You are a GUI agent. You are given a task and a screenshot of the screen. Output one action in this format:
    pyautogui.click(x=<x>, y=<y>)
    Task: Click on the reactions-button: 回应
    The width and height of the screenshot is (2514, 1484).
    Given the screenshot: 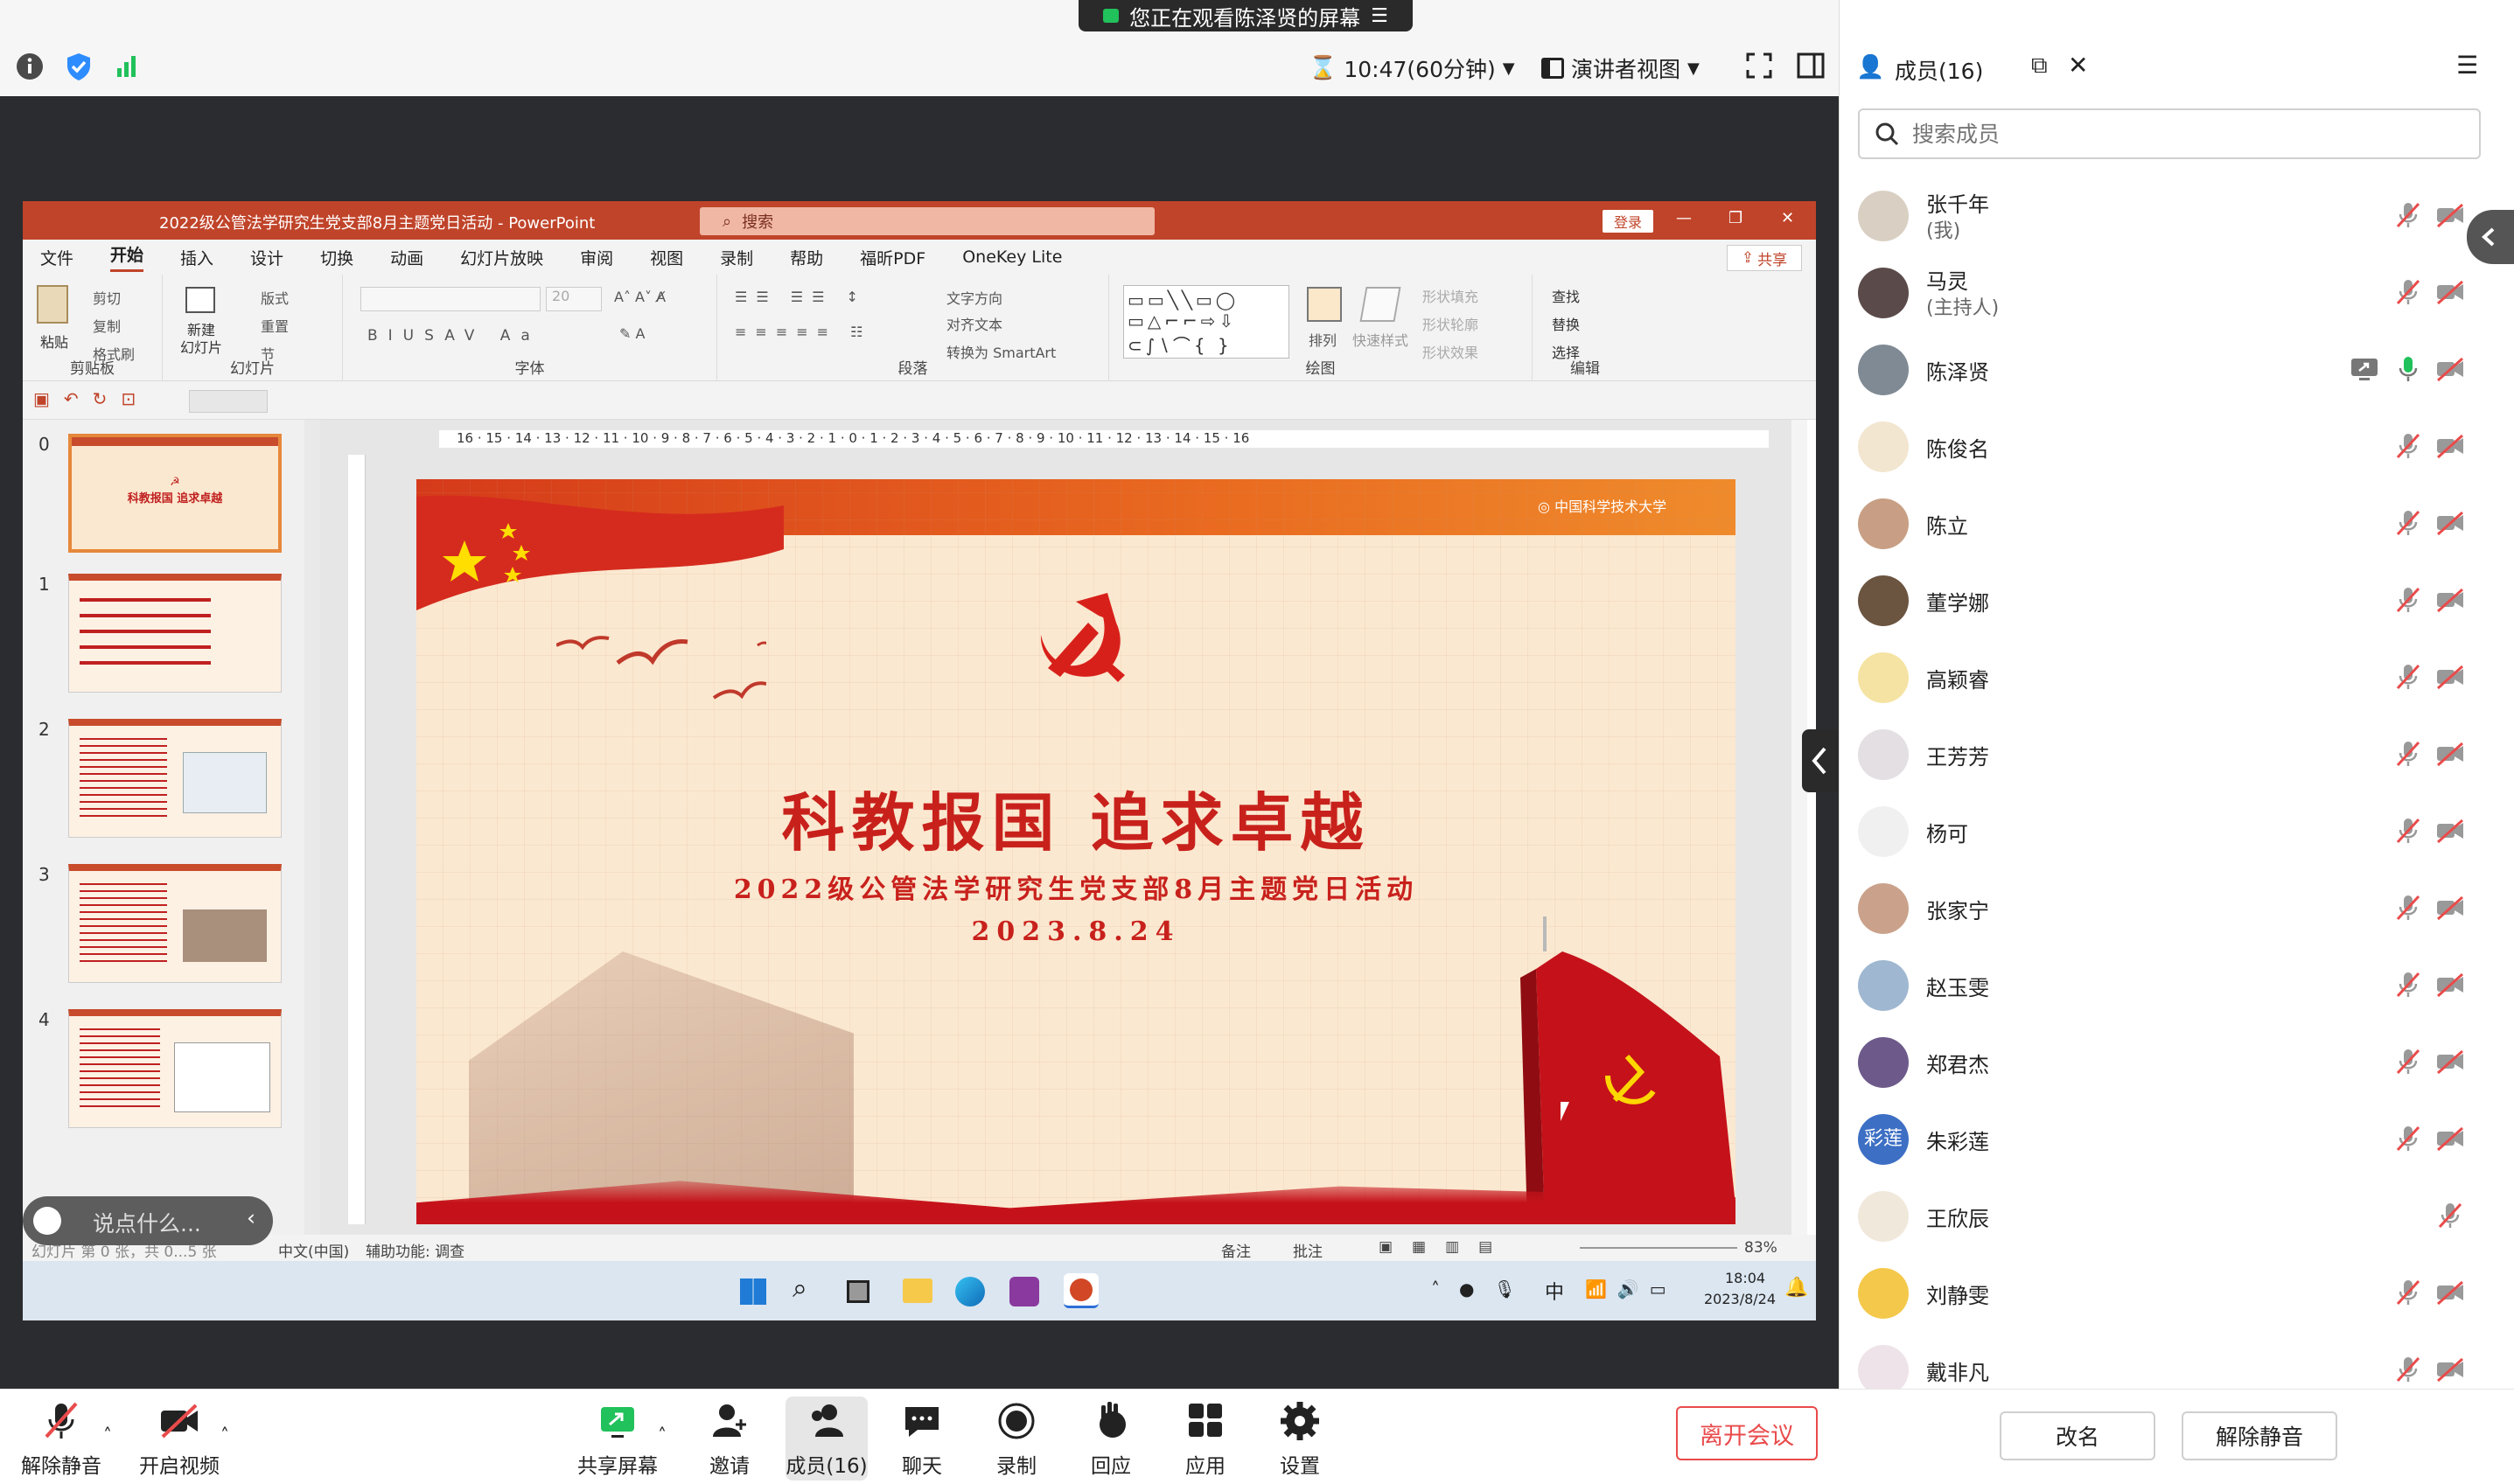 What is the action you would take?
    pyautogui.click(x=1111, y=1439)
    